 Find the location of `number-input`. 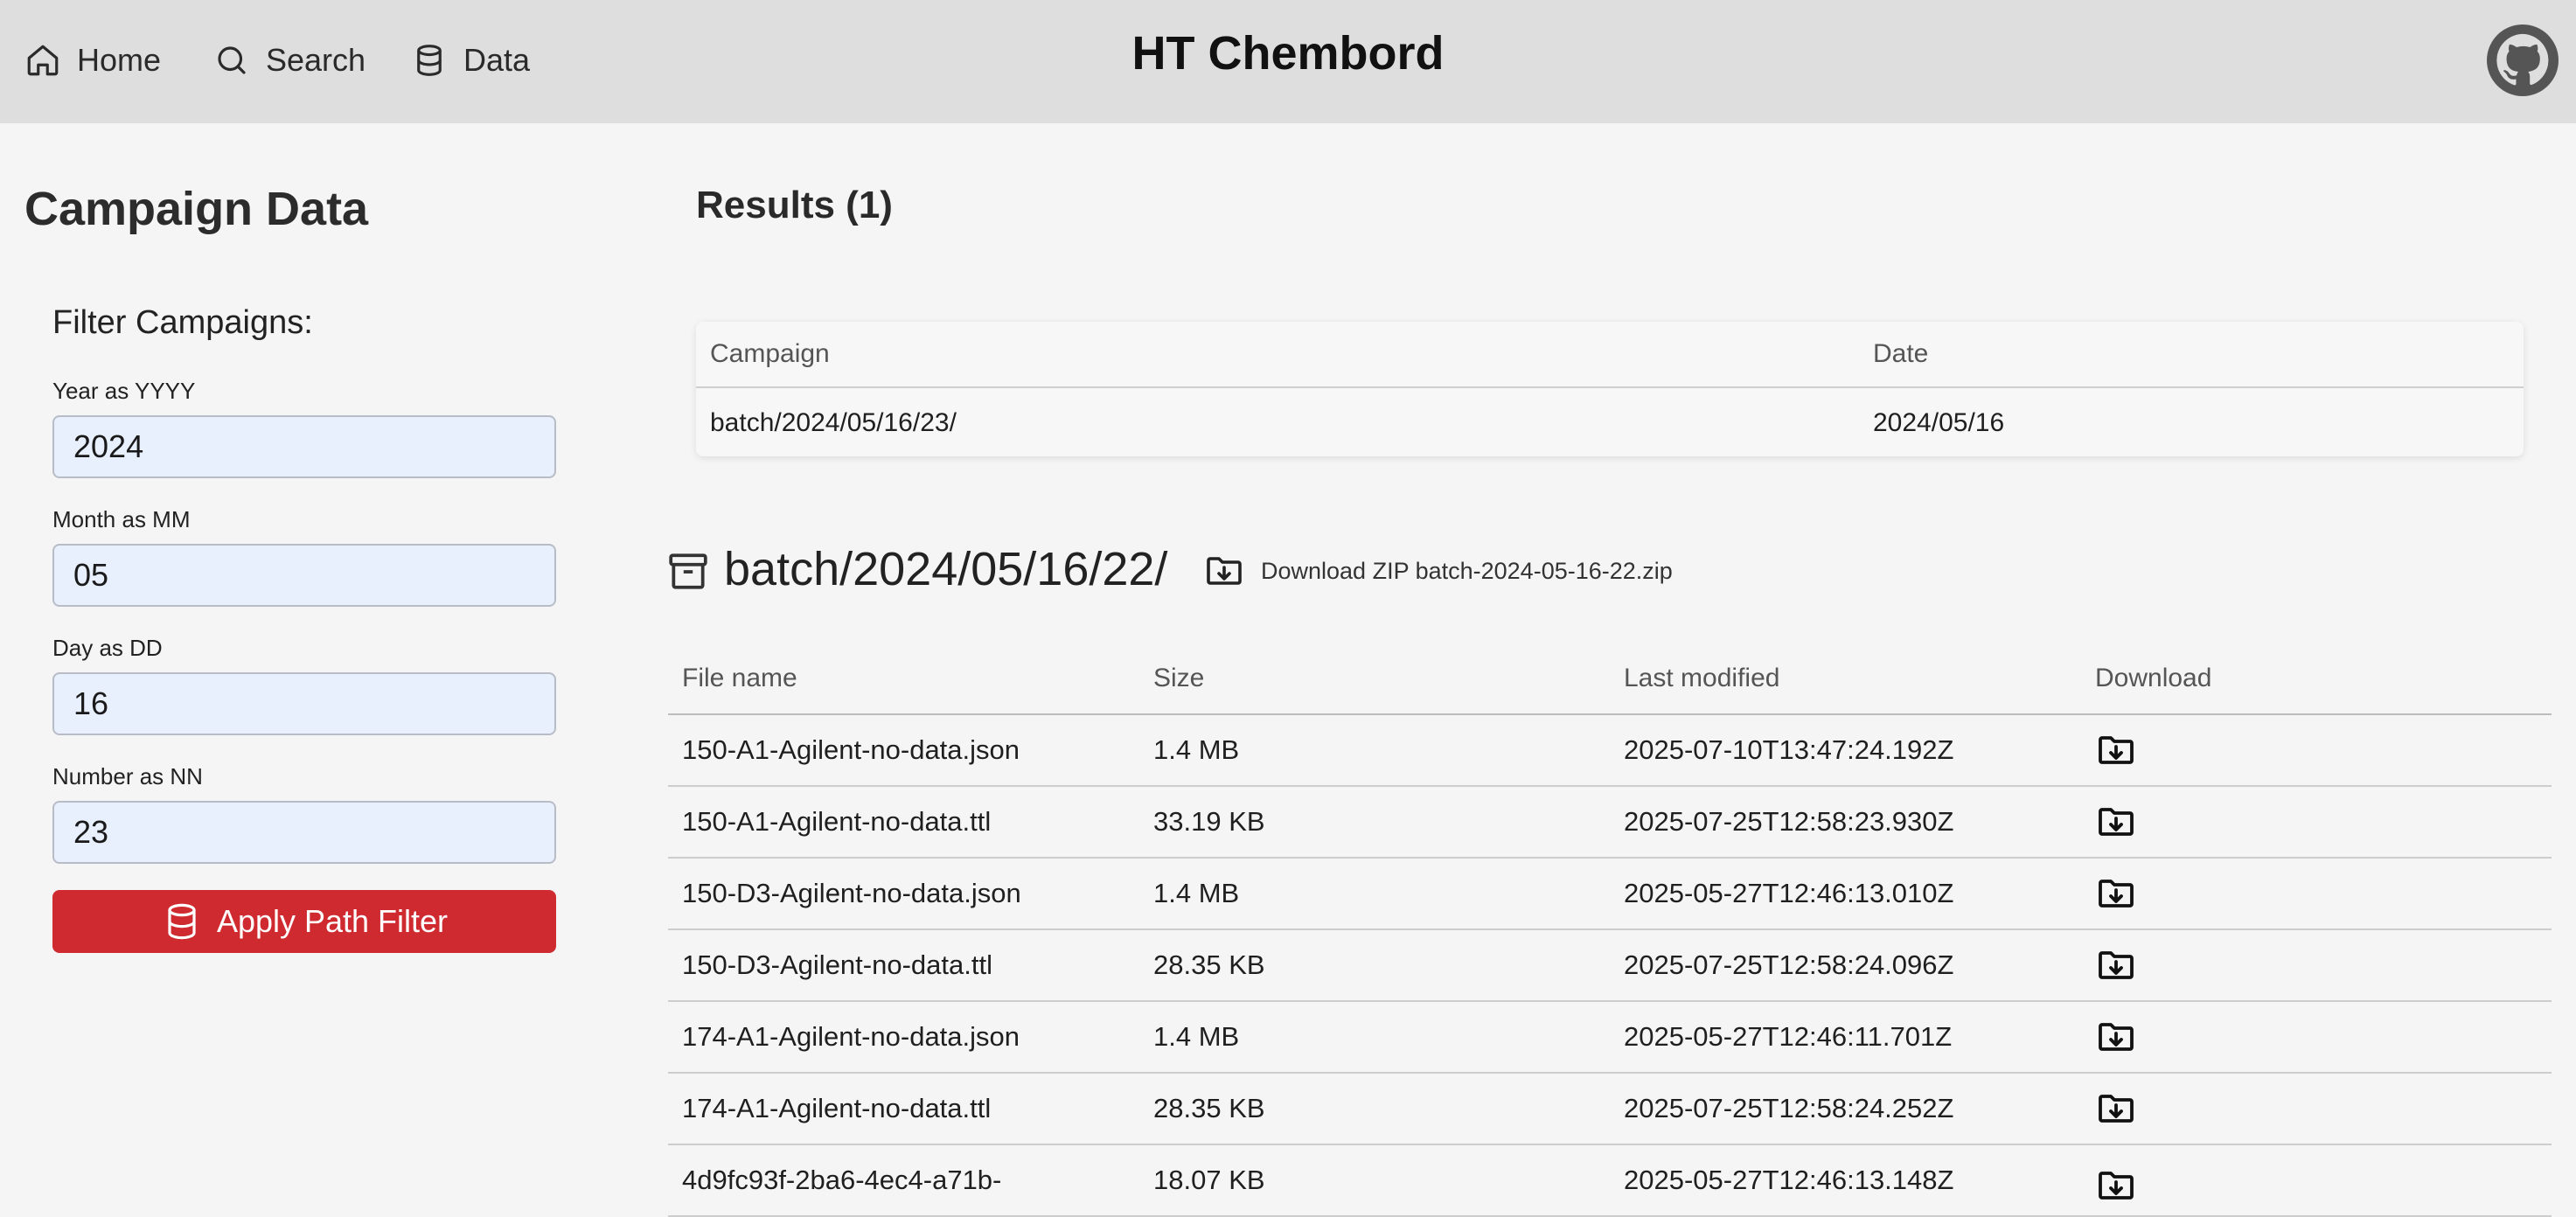

number-input is located at coordinates (304, 832).